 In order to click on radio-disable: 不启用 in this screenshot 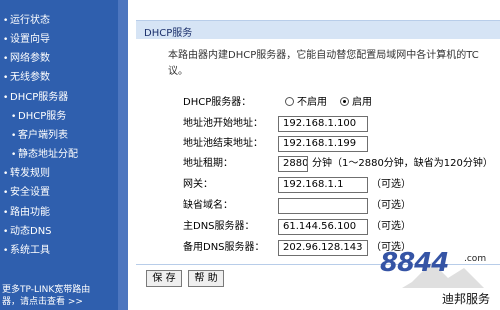, I will do `click(306, 103)`.